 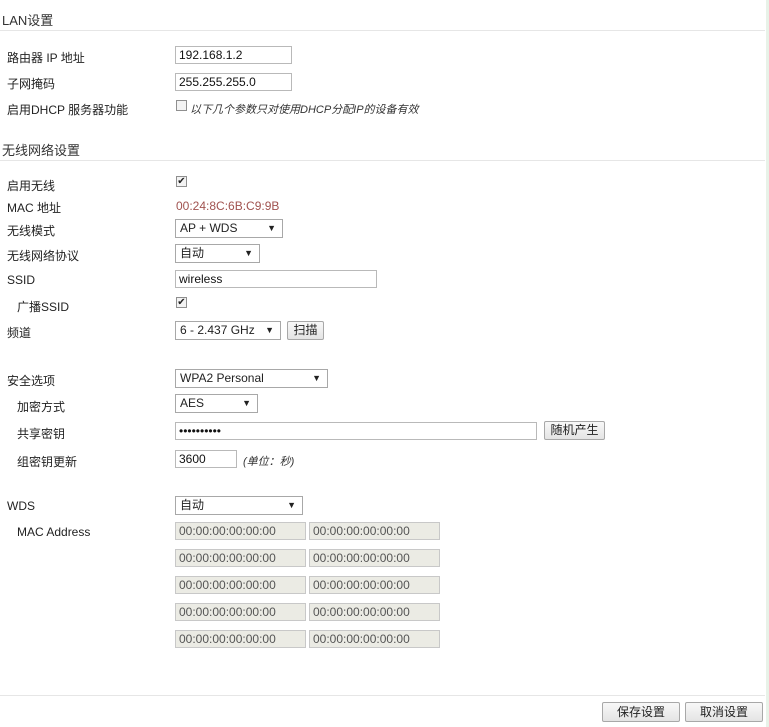 What do you see at coordinates (217, 330) in the screenshot?
I see `channel-value: 6 - 2.437 GHz` at bounding box center [217, 330].